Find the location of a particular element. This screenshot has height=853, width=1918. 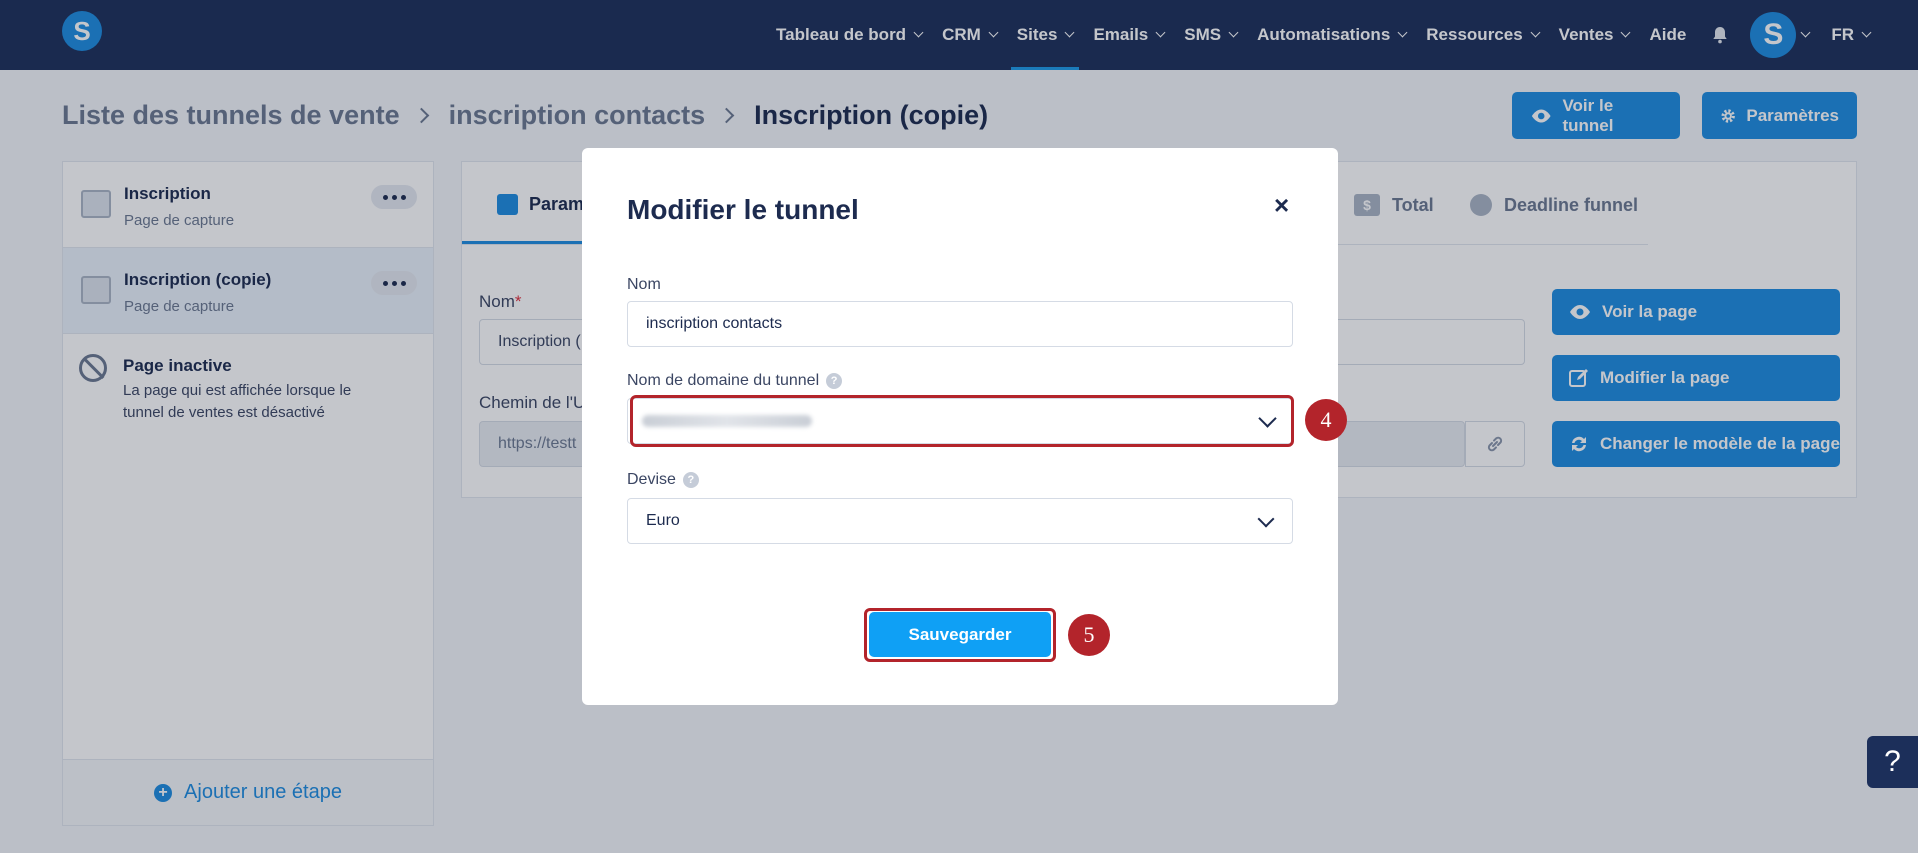

funnel-name-input: inscription contacts is located at coordinates (960, 324).